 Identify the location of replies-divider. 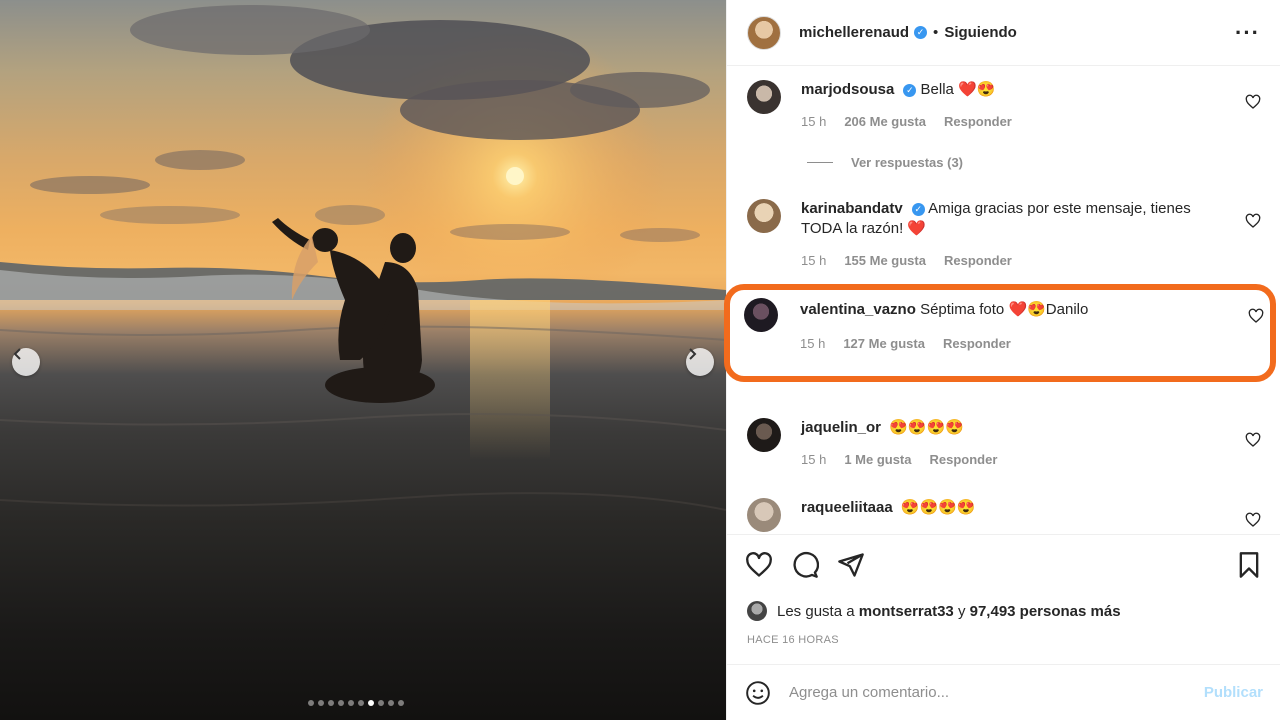
(820, 162).